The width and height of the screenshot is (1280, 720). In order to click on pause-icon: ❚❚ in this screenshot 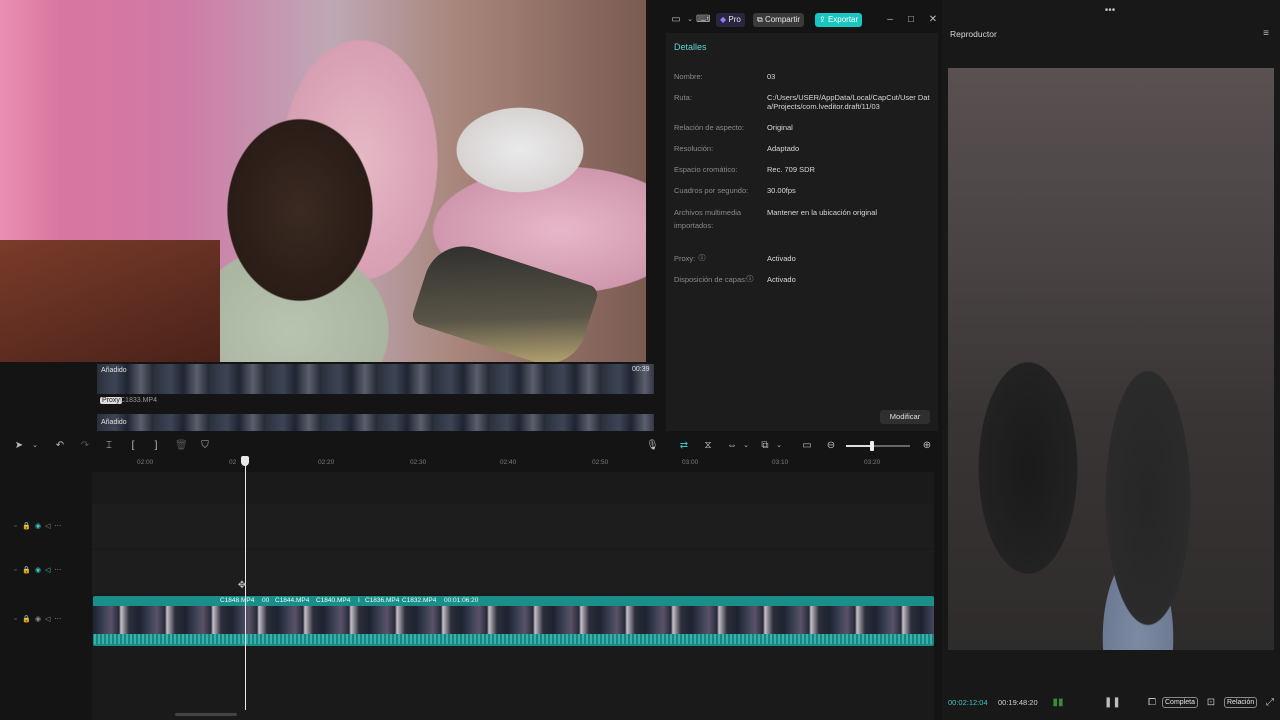, I will do `click(1112, 703)`.